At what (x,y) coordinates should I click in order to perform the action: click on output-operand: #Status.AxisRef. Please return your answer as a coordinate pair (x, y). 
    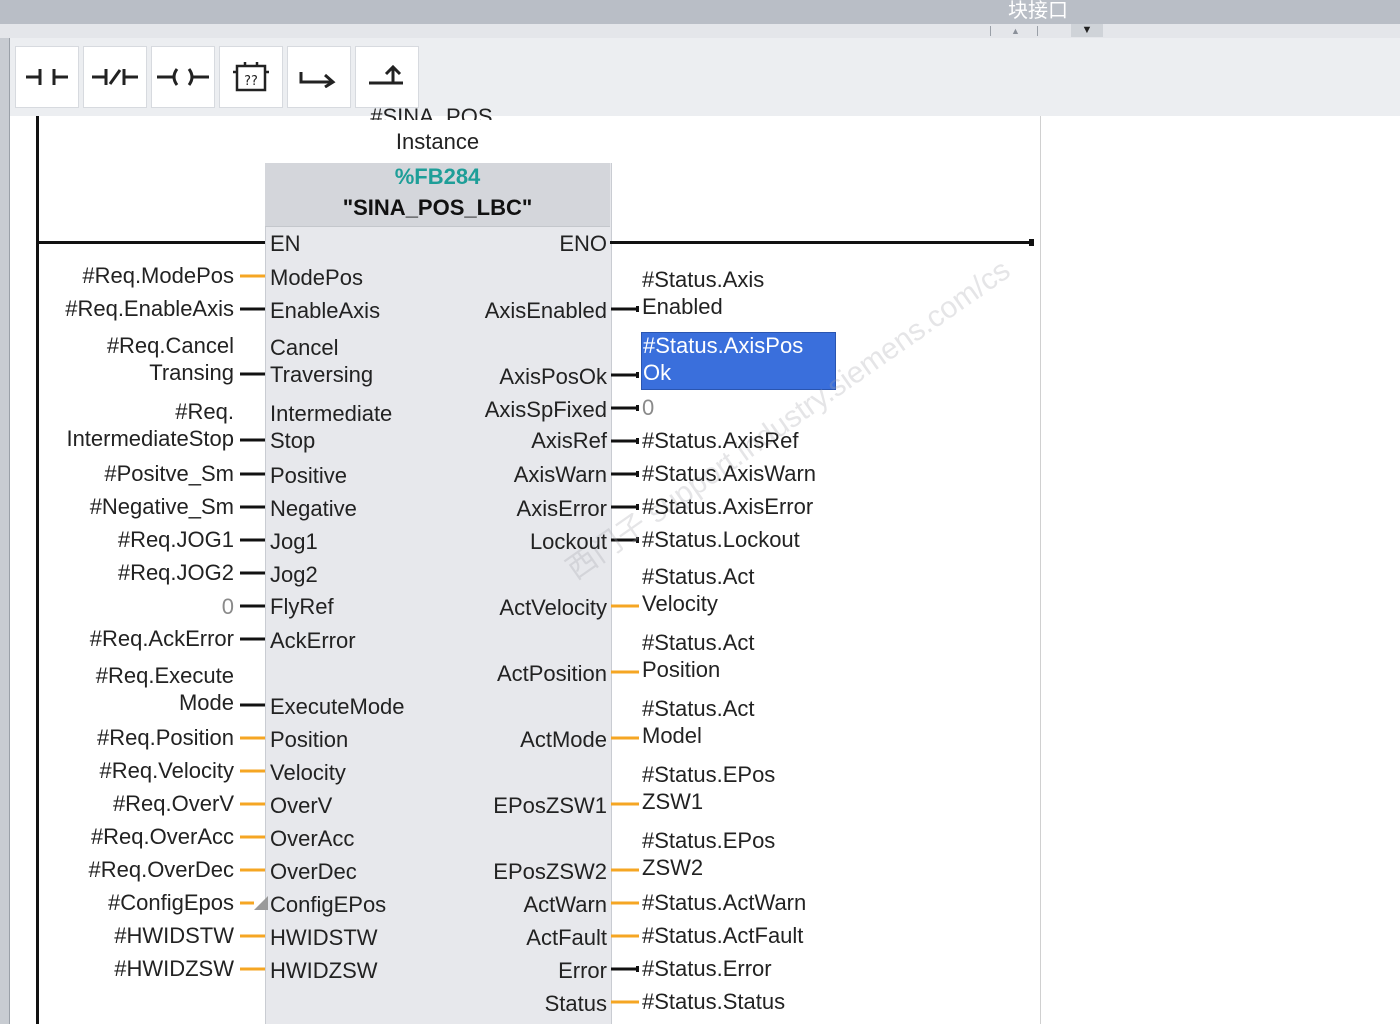
    Looking at the image, I should click on (720, 441).